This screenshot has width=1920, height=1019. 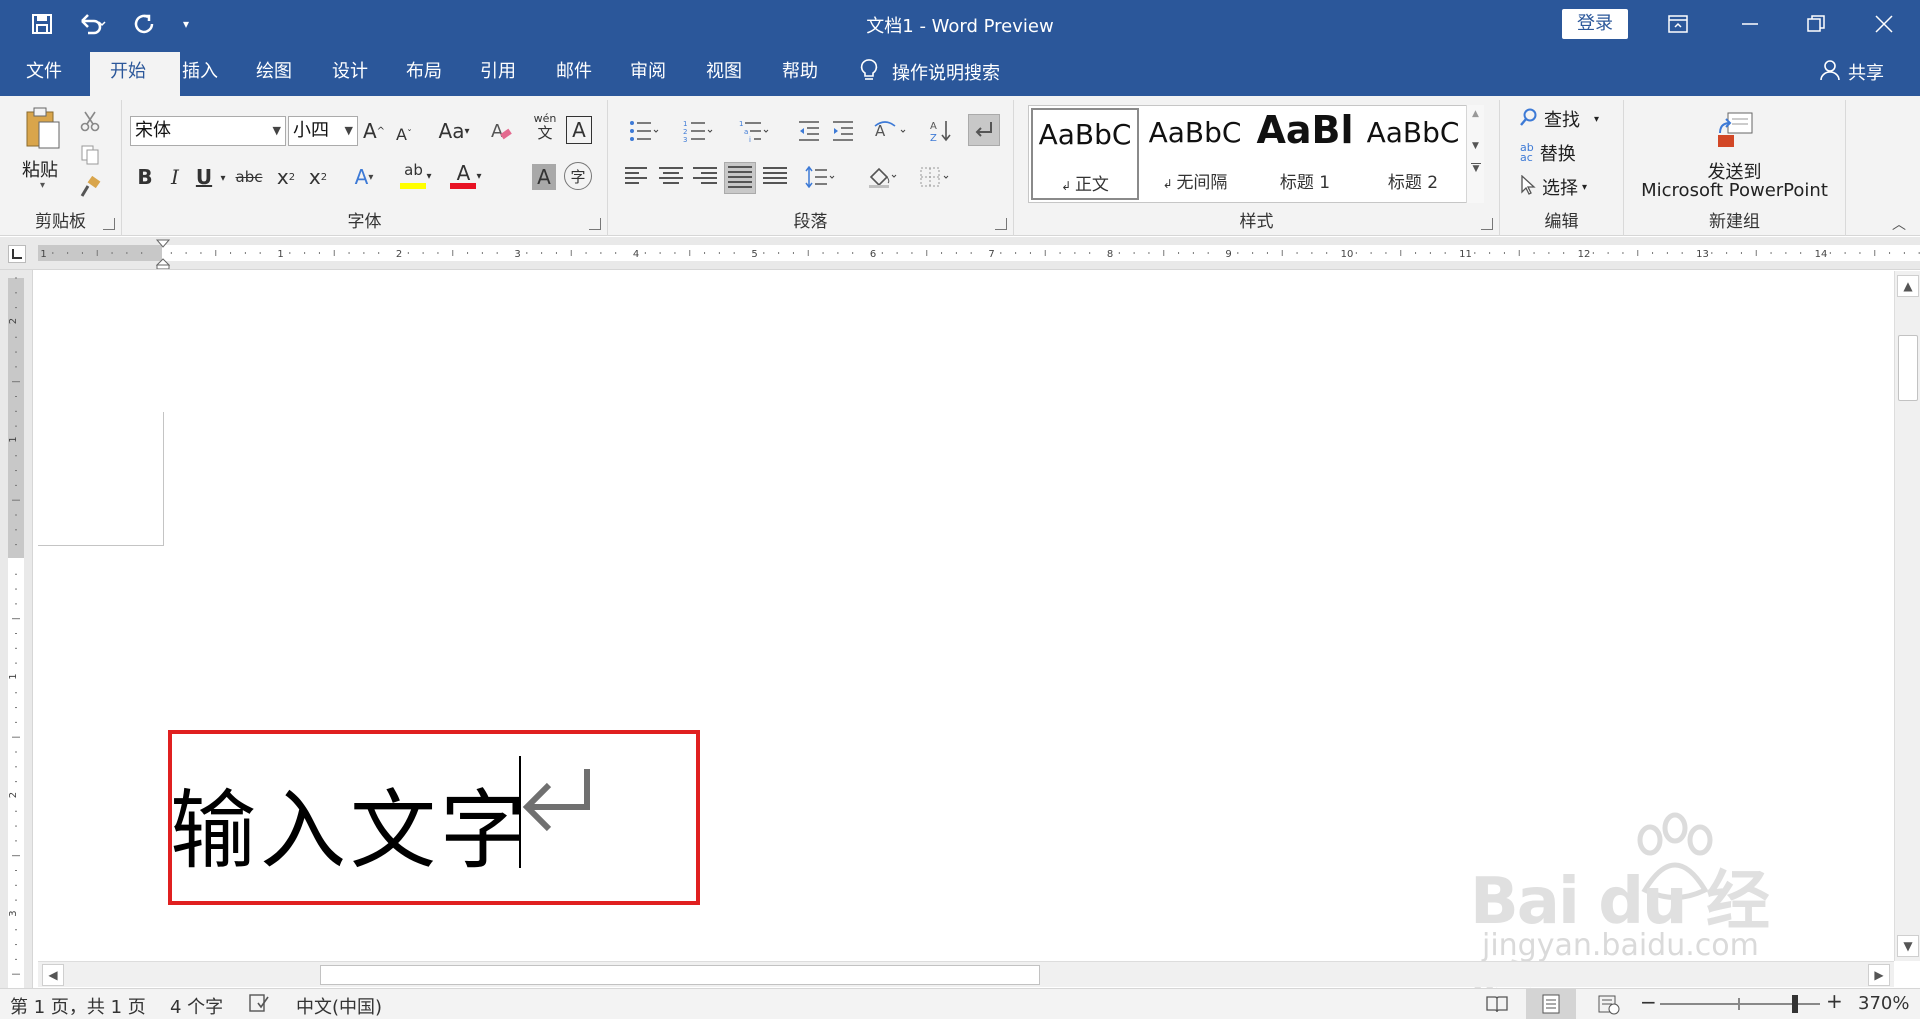 I want to click on send-to-label-2: Microsoft PowerPoint, so click(x=1734, y=190).